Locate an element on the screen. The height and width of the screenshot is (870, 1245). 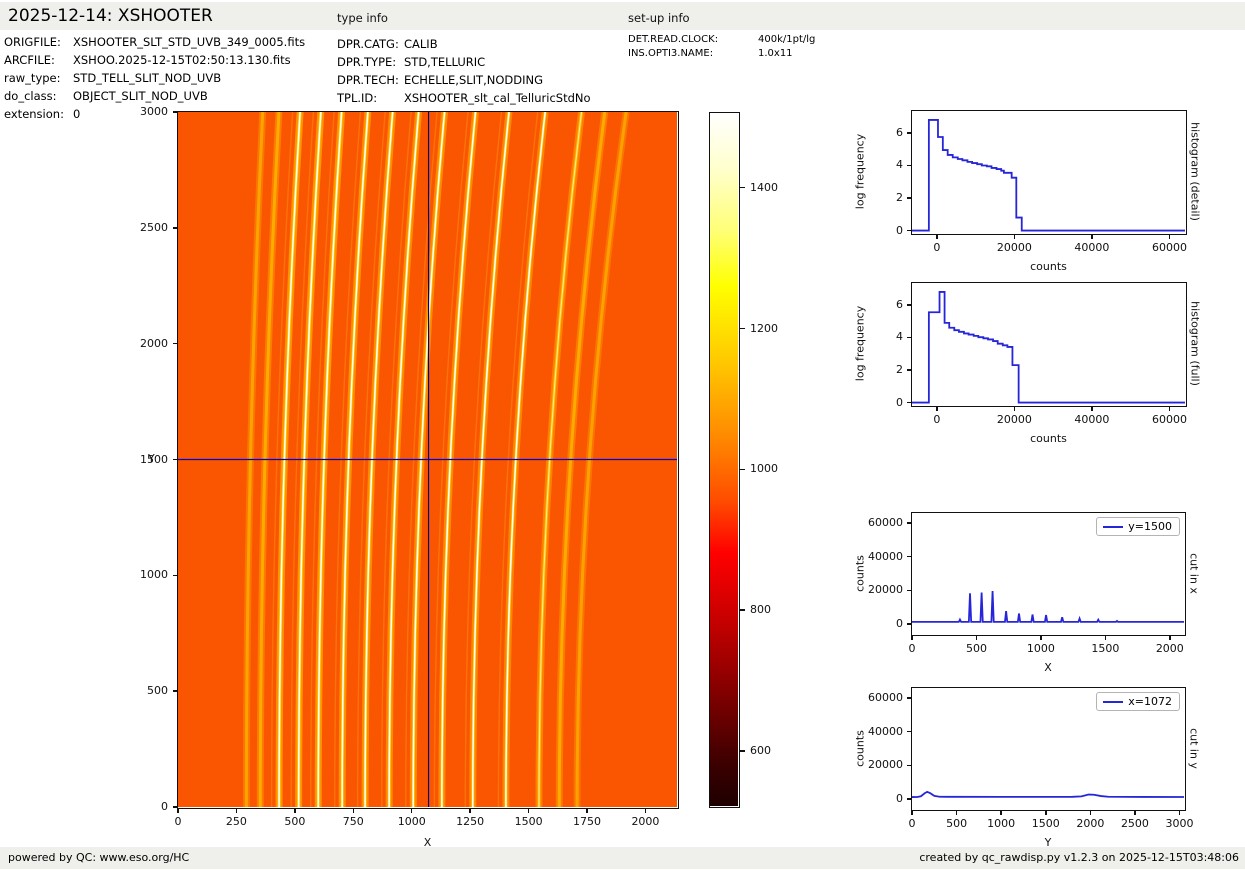
setup-info-row-label: INS.OPTI3.NAME: is located at coordinates (671, 53).